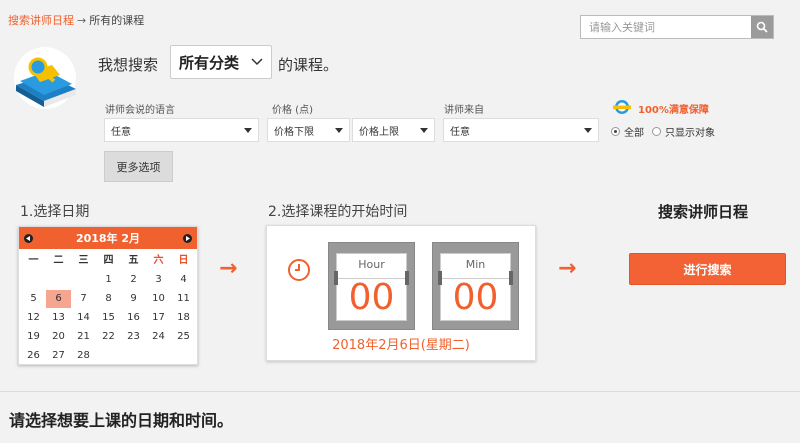  What do you see at coordinates (133, 260) in the screenshot?
I see `weekday-header: 五` at bounding box center [133, 260].